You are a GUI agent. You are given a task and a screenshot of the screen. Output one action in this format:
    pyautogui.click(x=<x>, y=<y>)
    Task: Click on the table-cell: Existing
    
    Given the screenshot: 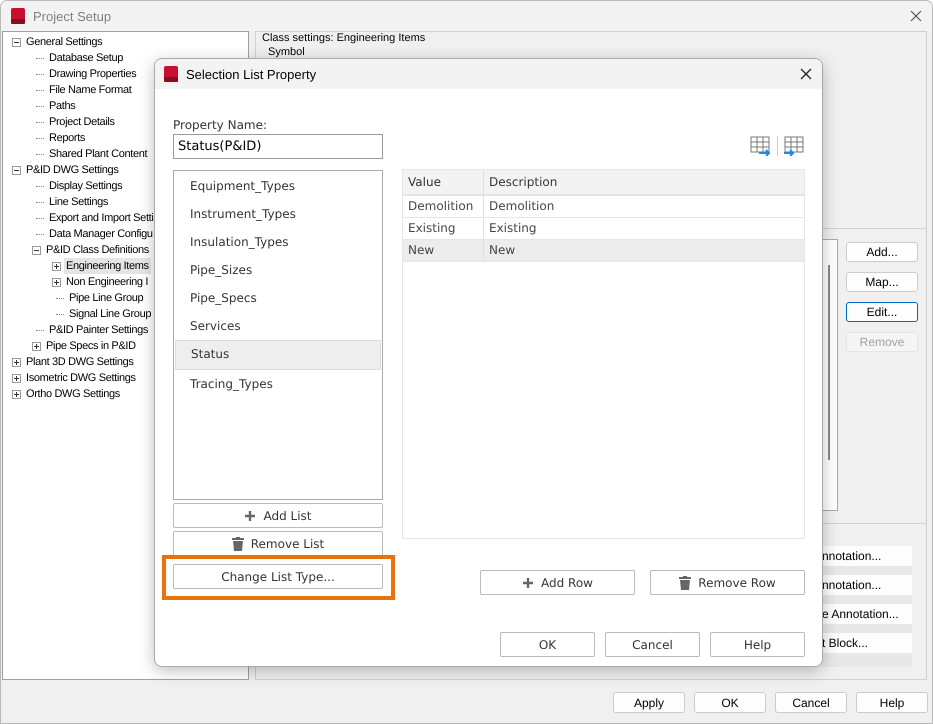 What is the action you would take?
    pyautogui.click(x=443, y=228)
    